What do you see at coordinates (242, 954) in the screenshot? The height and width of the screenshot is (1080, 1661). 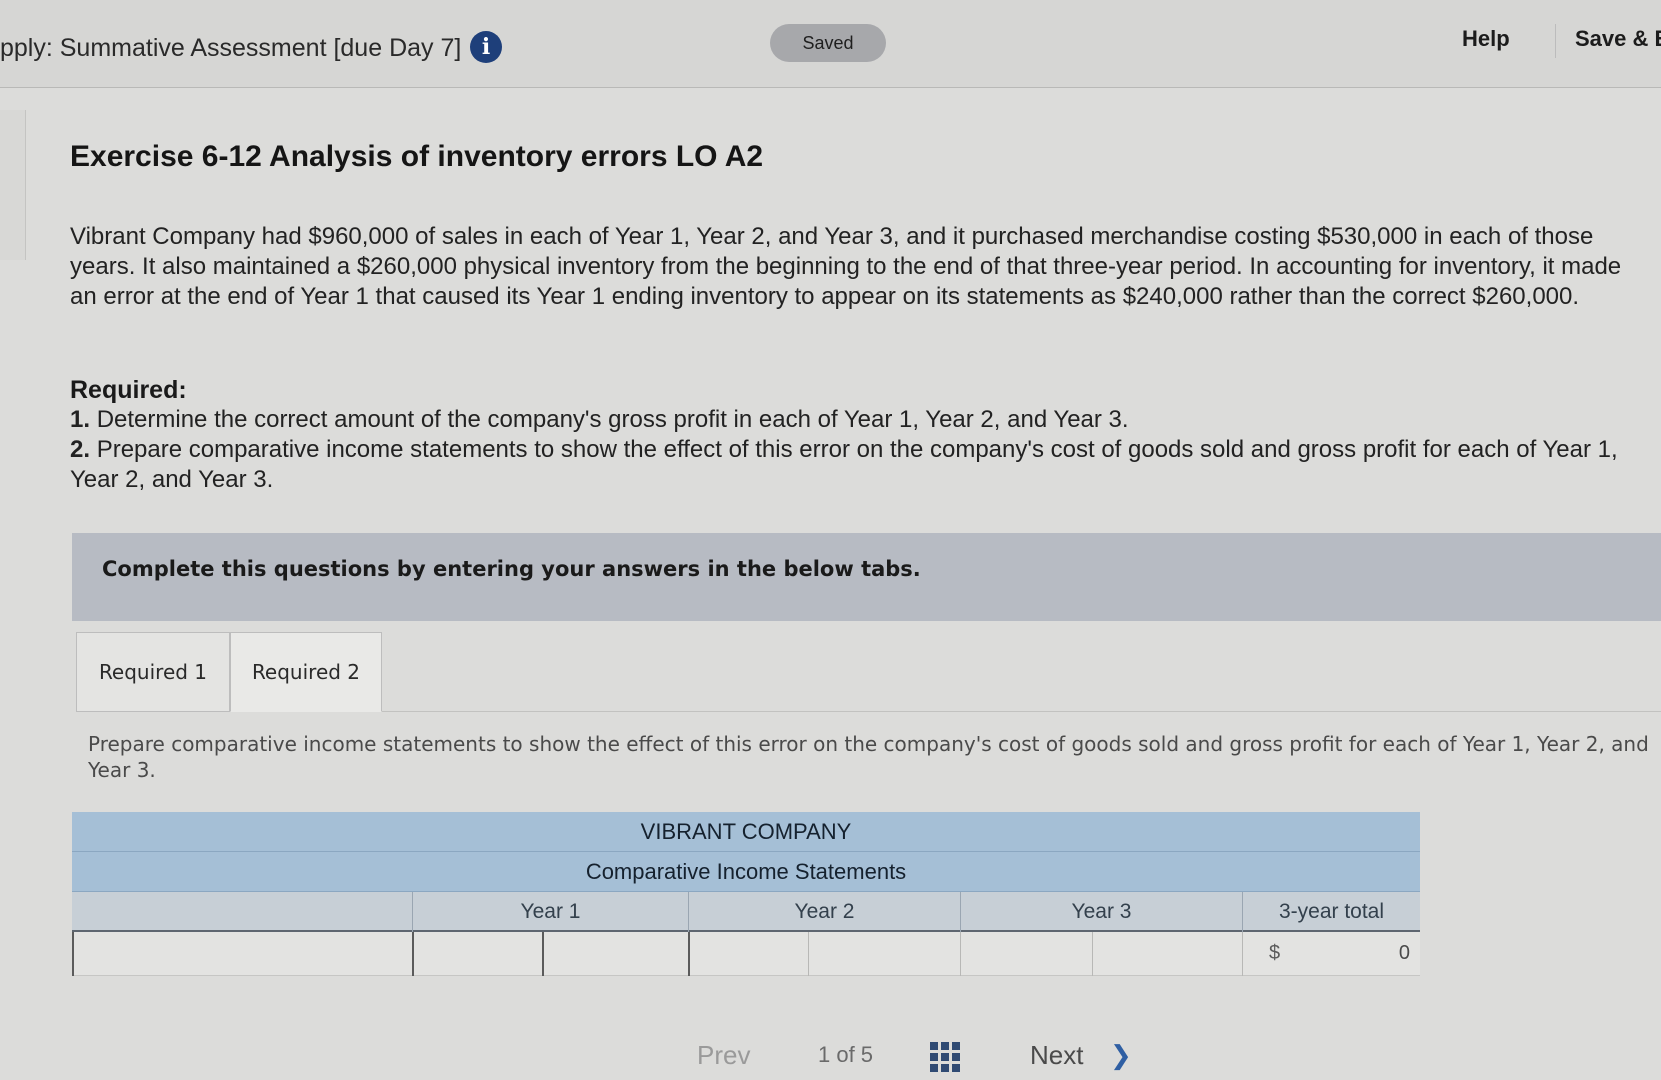 I see `row-label-input` at bounding box center [242, 954].